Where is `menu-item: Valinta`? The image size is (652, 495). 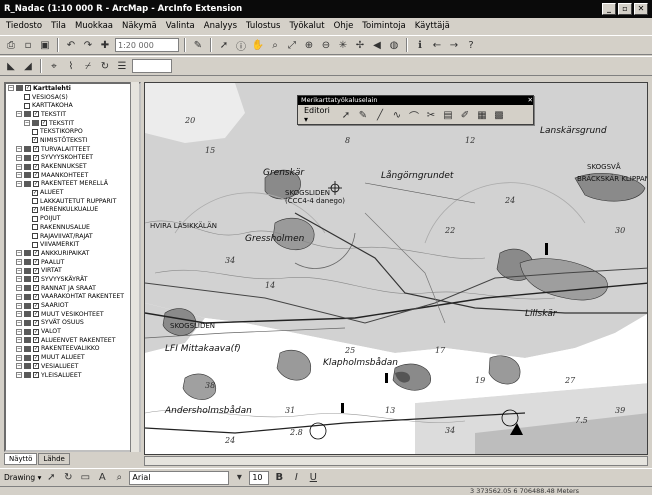 menu-item: Valinta is located at coordinates (180, 26).